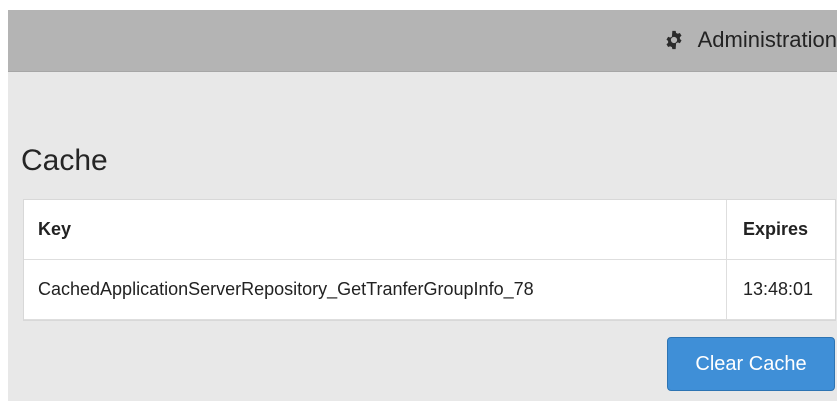  What do you see at coordinates (780, 230) in the screenshot?
I see `column-header-expires: Expires` at bounding box center [780, 230].